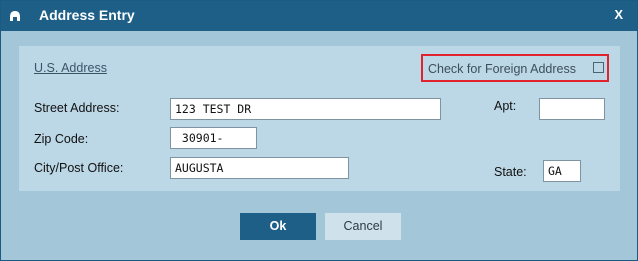 The image size is (638, 261). I want to click on city-label: City/Post Office:, so click(79, 168).